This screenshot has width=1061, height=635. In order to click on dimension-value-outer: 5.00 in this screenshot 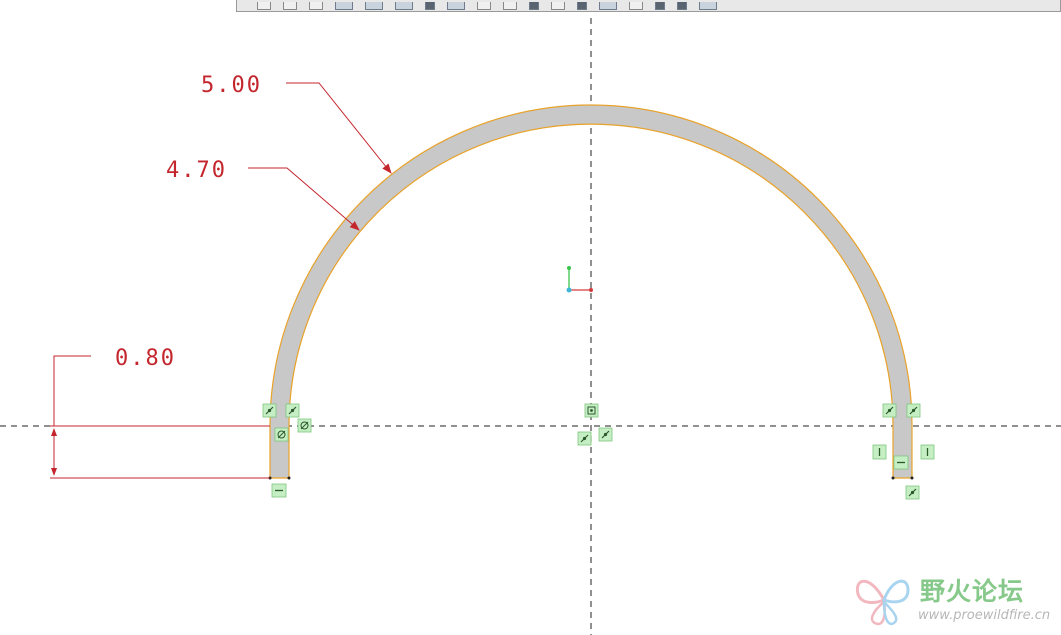, I will do `click(231, 85)`.